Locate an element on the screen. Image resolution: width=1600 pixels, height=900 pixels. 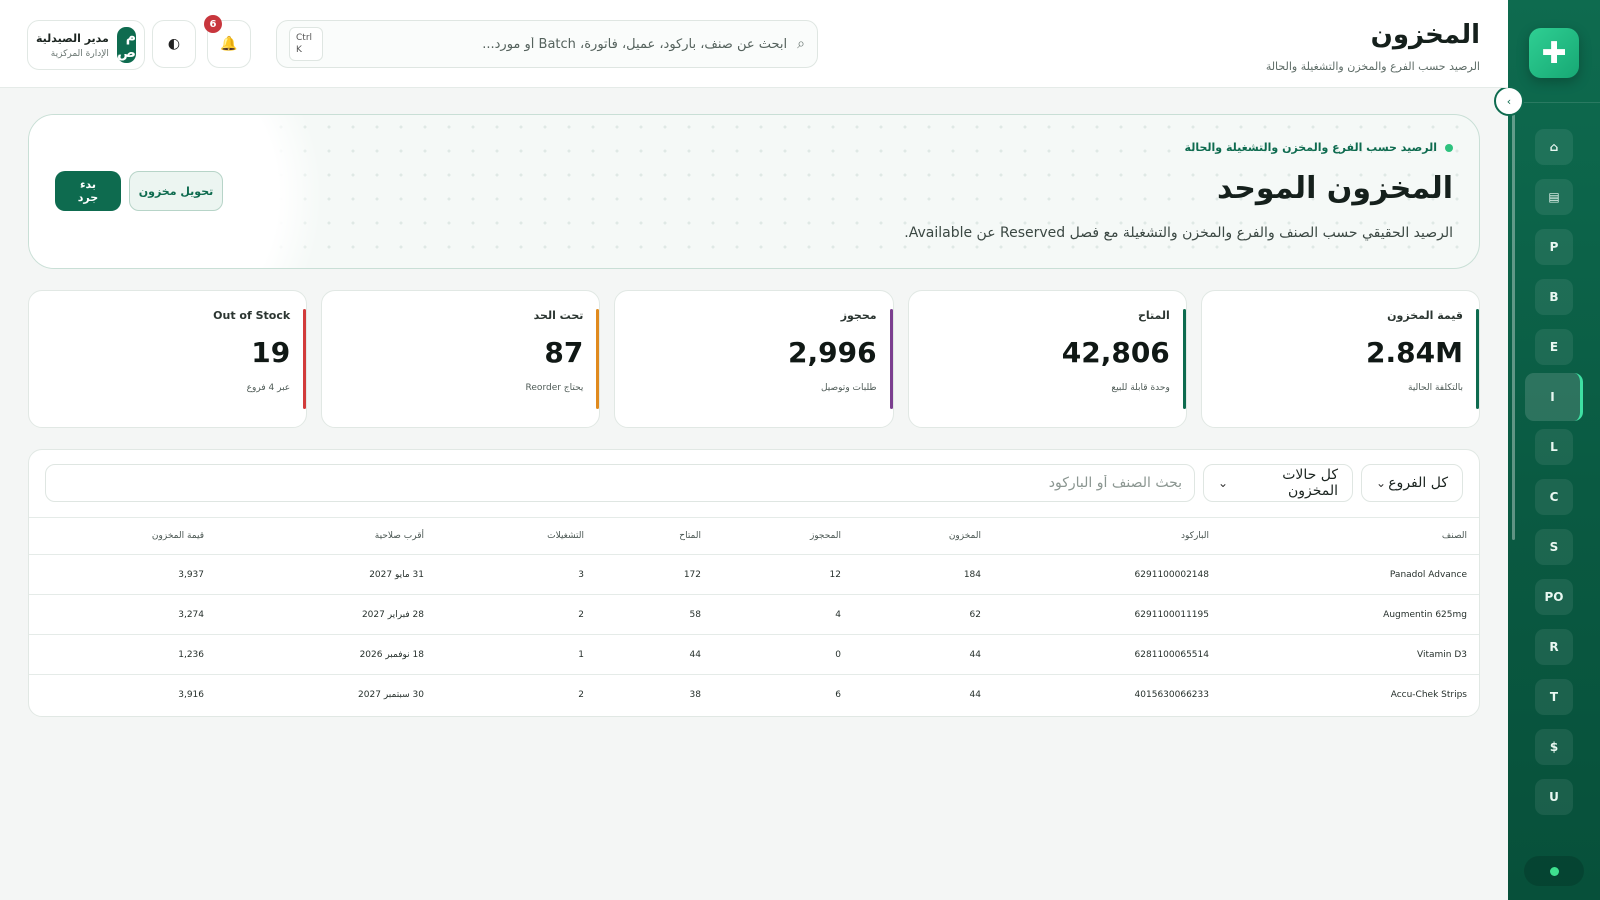
branch-filter-value: كل الفروع is located at coordinates (1418, 483).